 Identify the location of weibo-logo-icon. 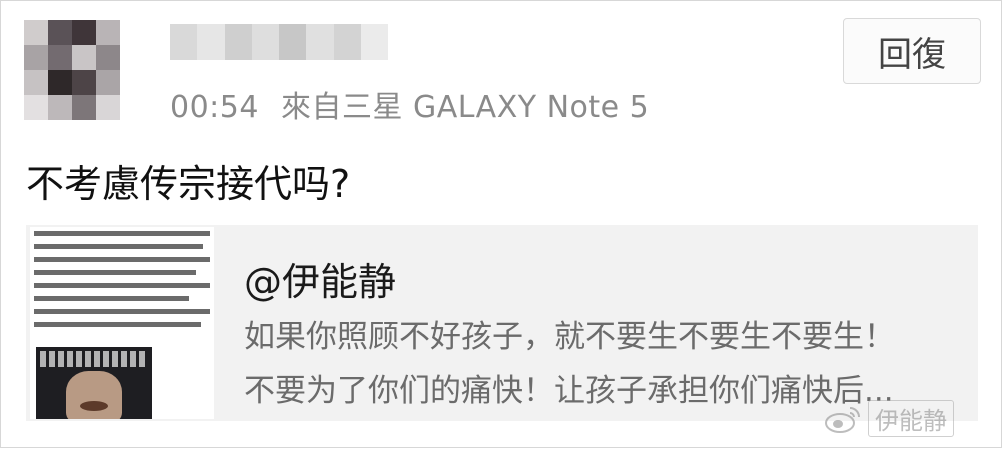
(842, 419).